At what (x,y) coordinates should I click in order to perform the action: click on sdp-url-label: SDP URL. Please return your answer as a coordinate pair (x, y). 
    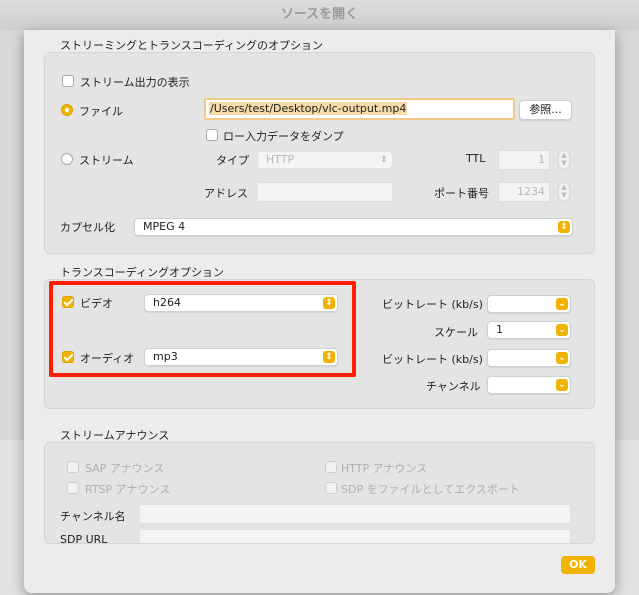
    Looking at the image, I should click on (84, 538).